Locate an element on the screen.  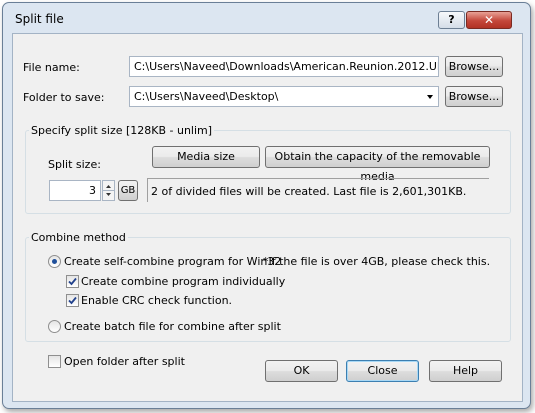
folder-combobox: C:\Users\Naveed\Desktop\ is located at coordinates (284, 96).